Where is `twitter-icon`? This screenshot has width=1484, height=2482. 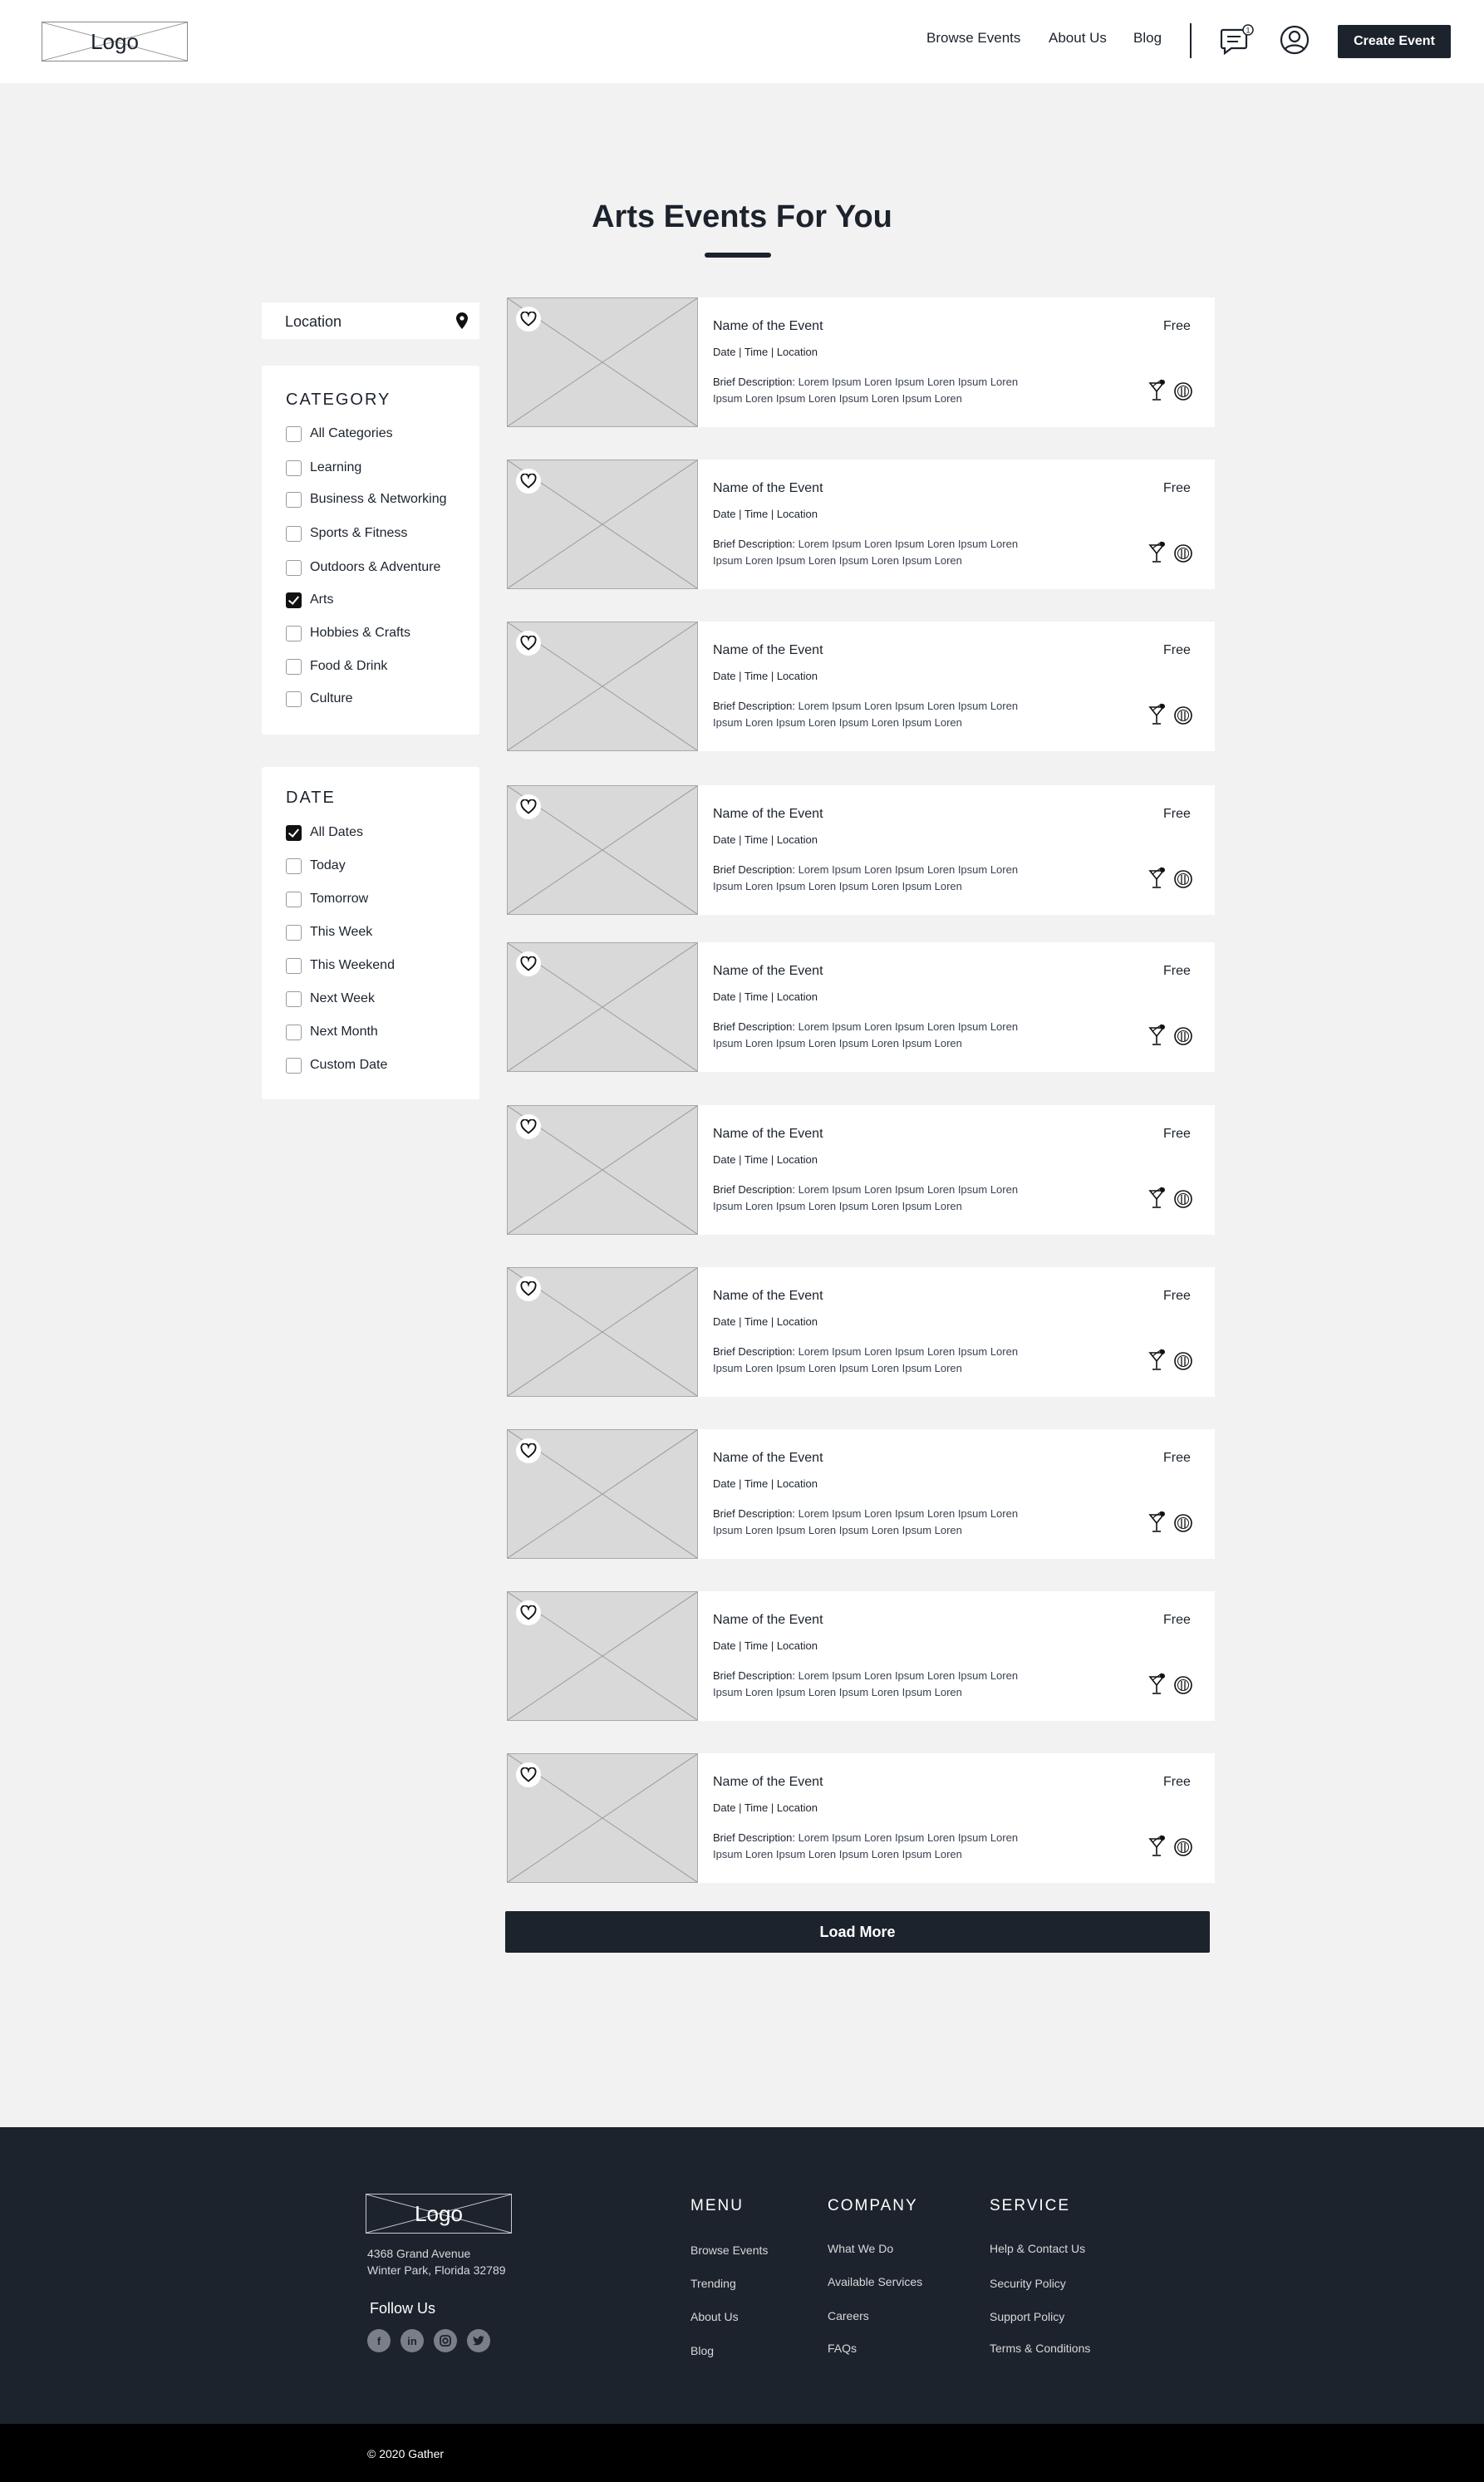 twitter-icon is located at coordinates (479, 2340).